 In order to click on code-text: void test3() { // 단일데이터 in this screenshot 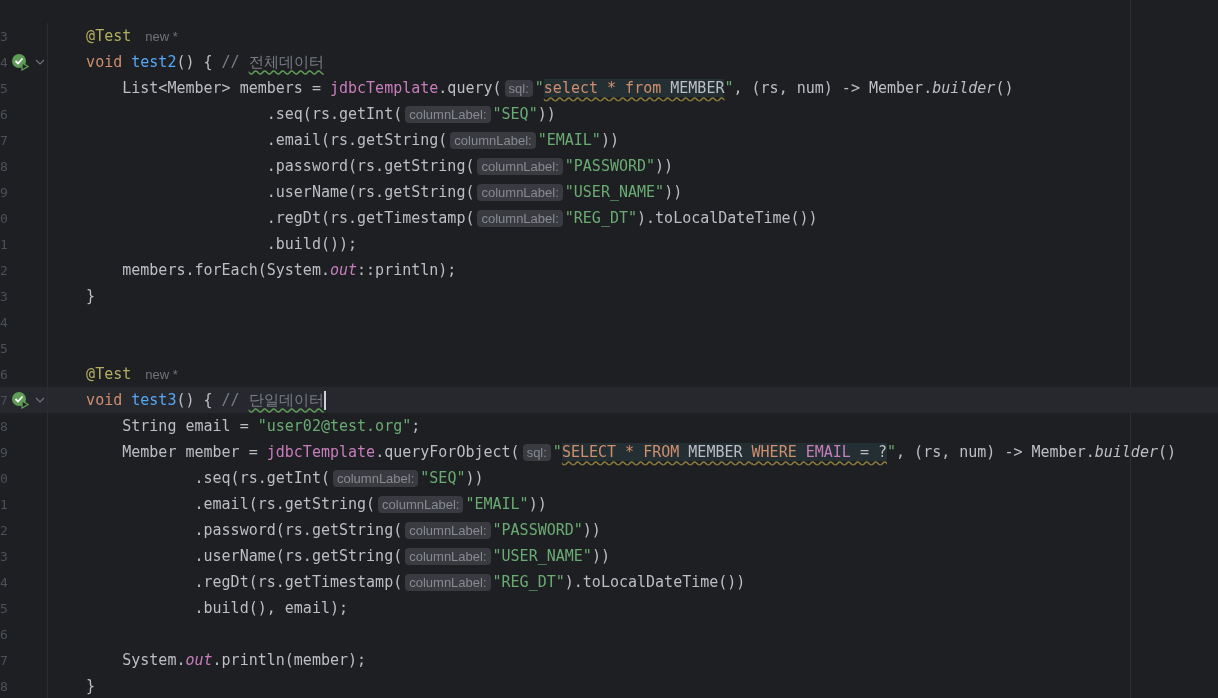, I will do `click(204, 400)`.